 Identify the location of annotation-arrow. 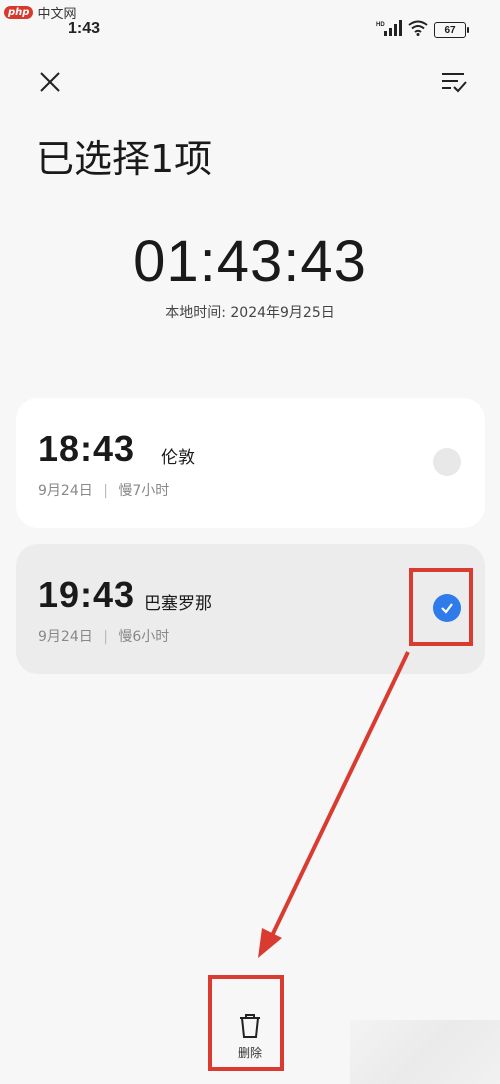
(334, 804).